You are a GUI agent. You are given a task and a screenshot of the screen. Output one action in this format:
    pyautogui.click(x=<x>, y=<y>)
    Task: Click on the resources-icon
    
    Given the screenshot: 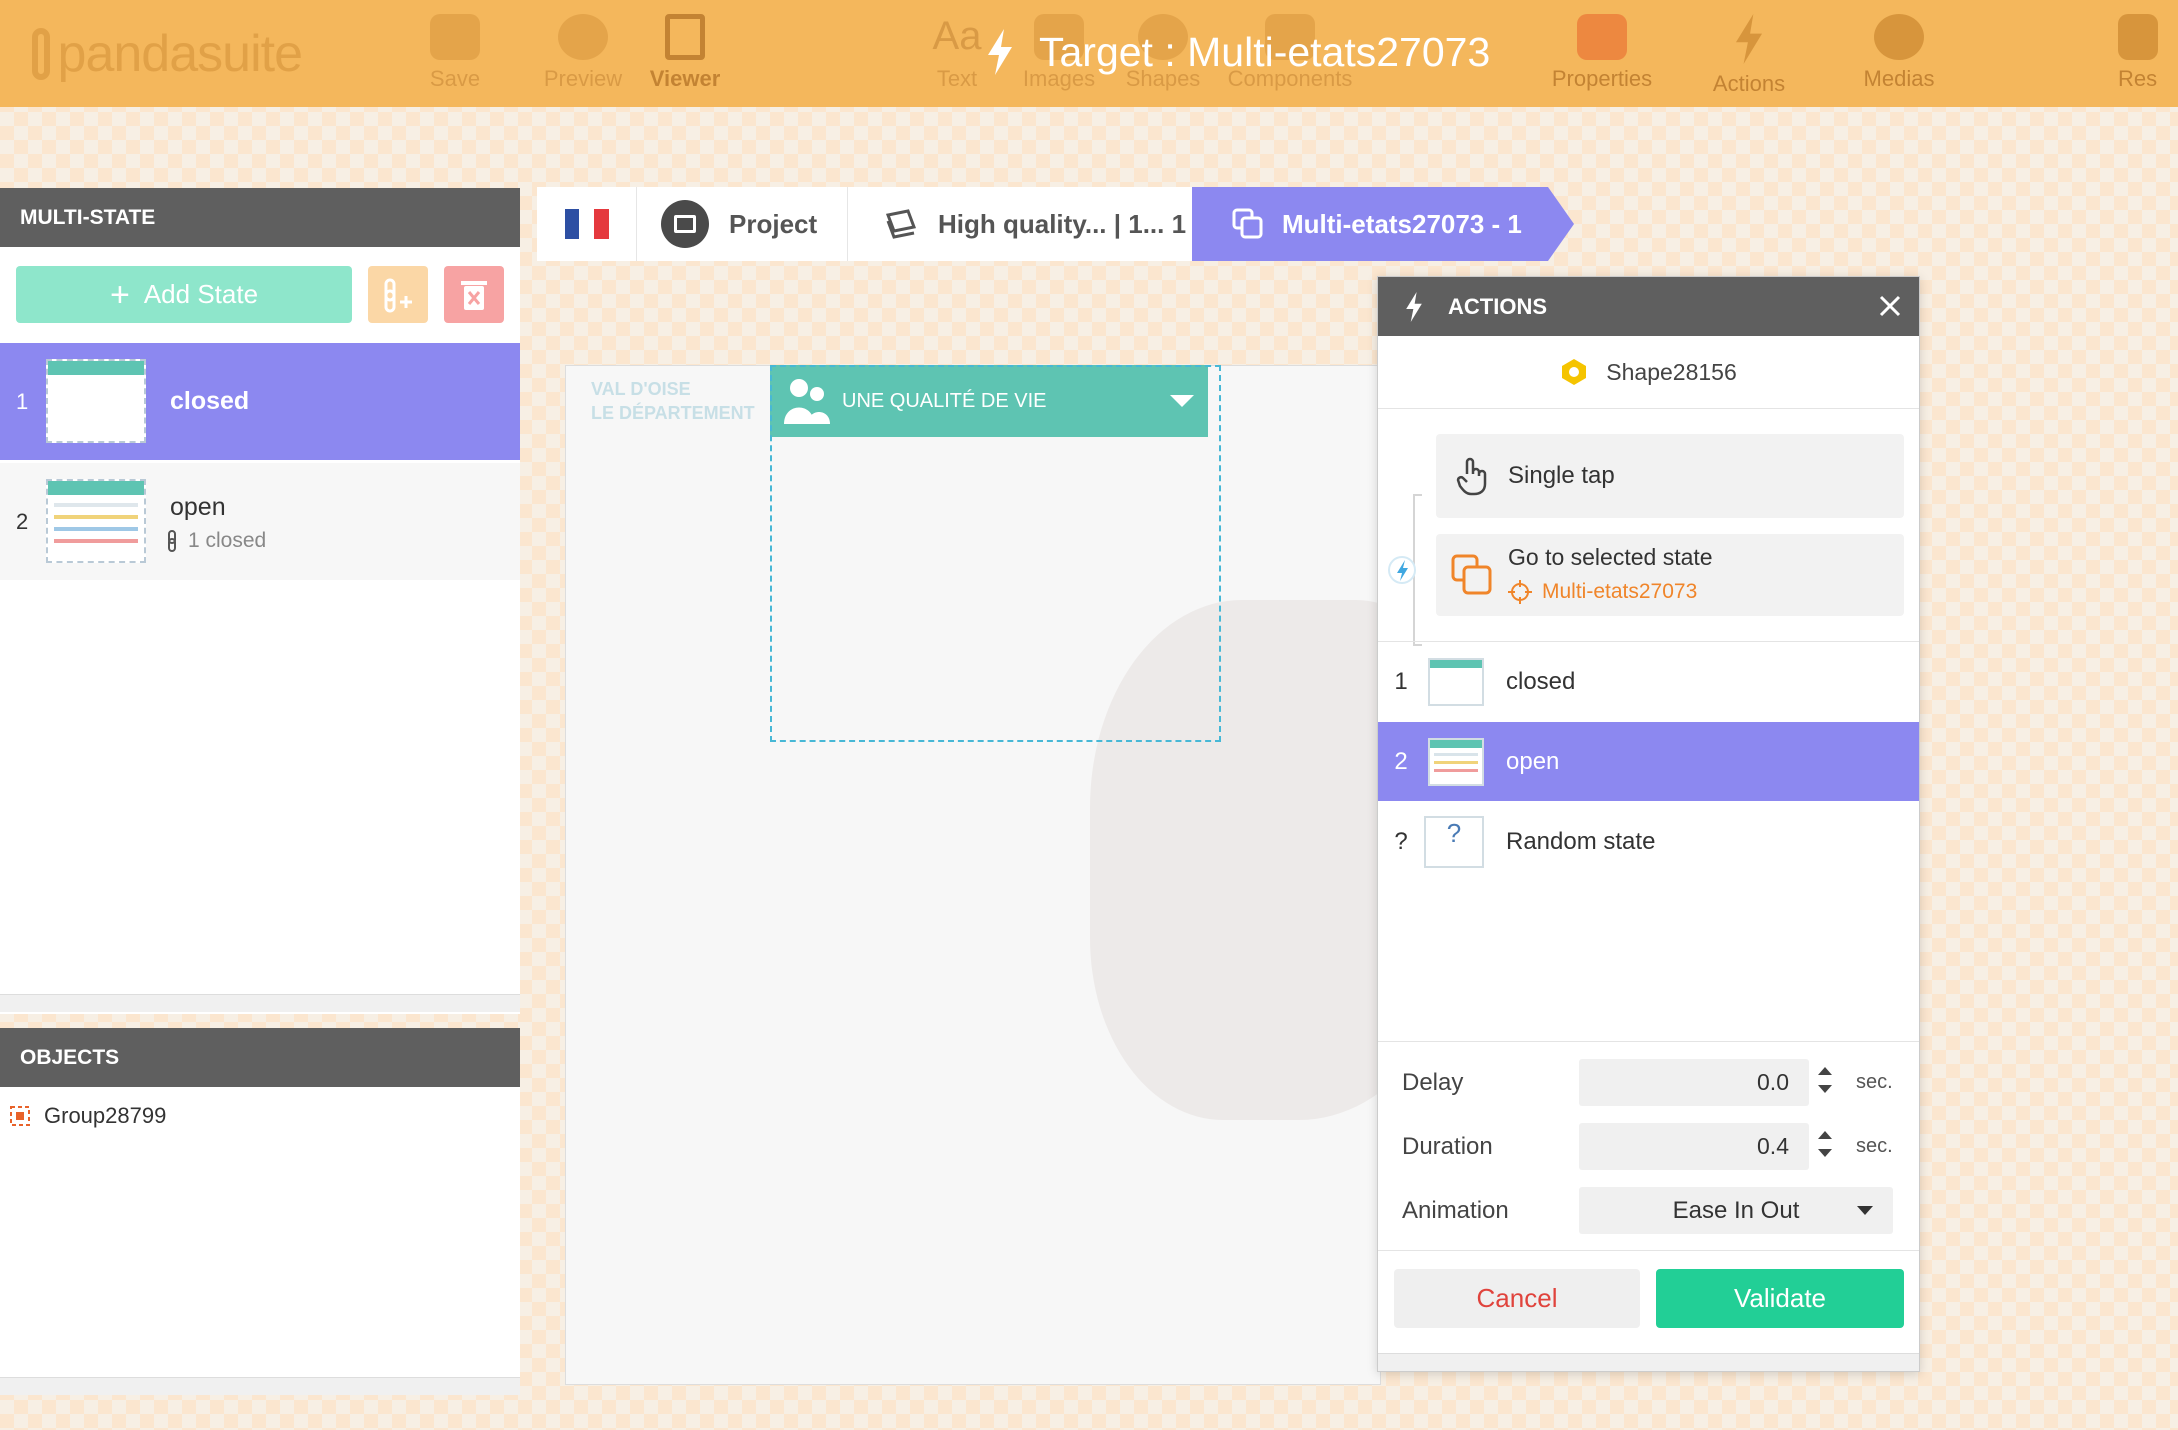 What is the action you would take?
    pyautogui.click(x=2138, y=37)
    